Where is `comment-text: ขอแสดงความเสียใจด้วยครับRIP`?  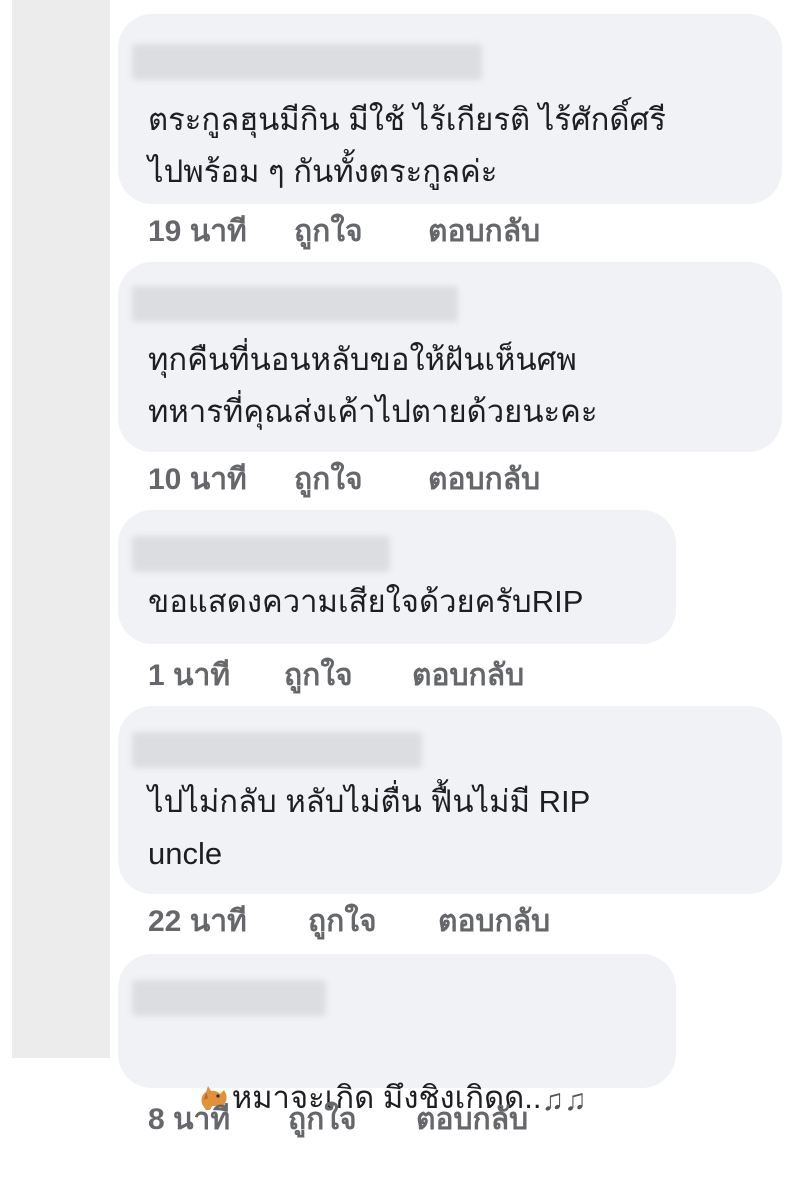
comment-text: ขอแสดงความเสียใจด้วยครับRIP is located at coordinates (366, 601).